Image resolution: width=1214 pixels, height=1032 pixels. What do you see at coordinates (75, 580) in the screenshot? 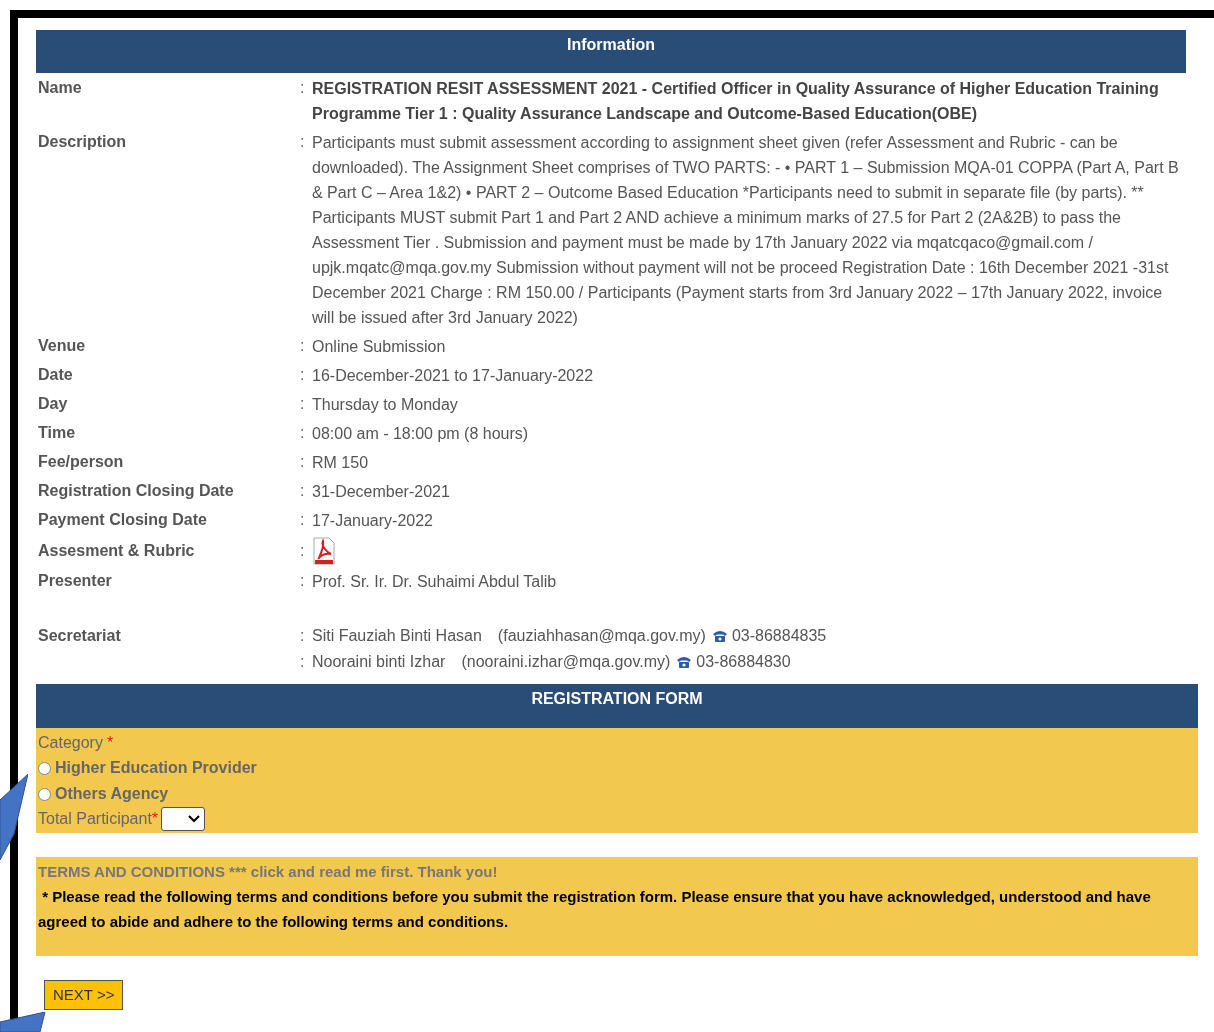
I see `field-label: Presenter` at bounding box center [75, 580].